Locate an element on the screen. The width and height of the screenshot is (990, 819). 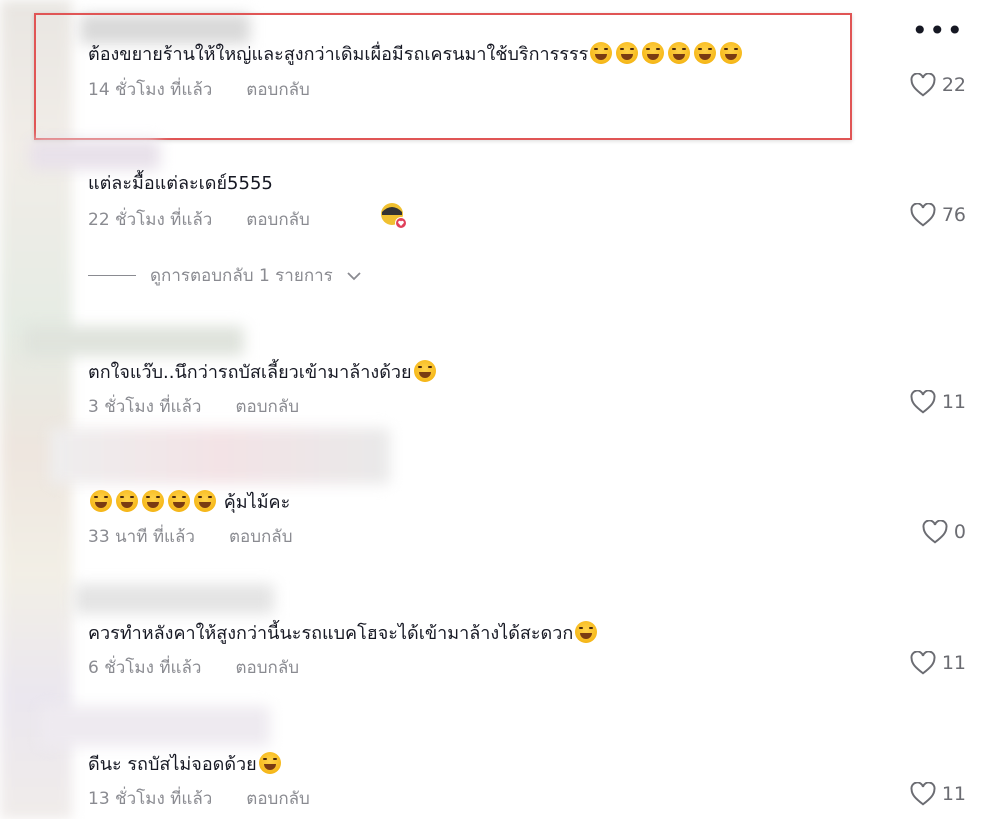
like-button: 76 is located at coordinates (938, 215).